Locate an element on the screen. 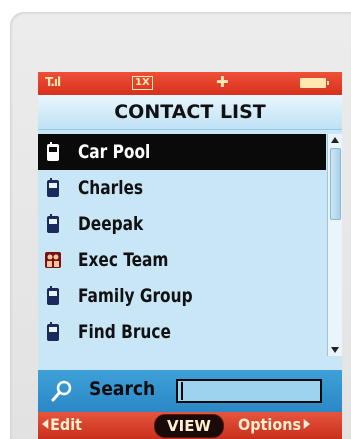 This screenshot has width=351, height=439. edit-softkey: Edit is located at coordinates (62, 424).